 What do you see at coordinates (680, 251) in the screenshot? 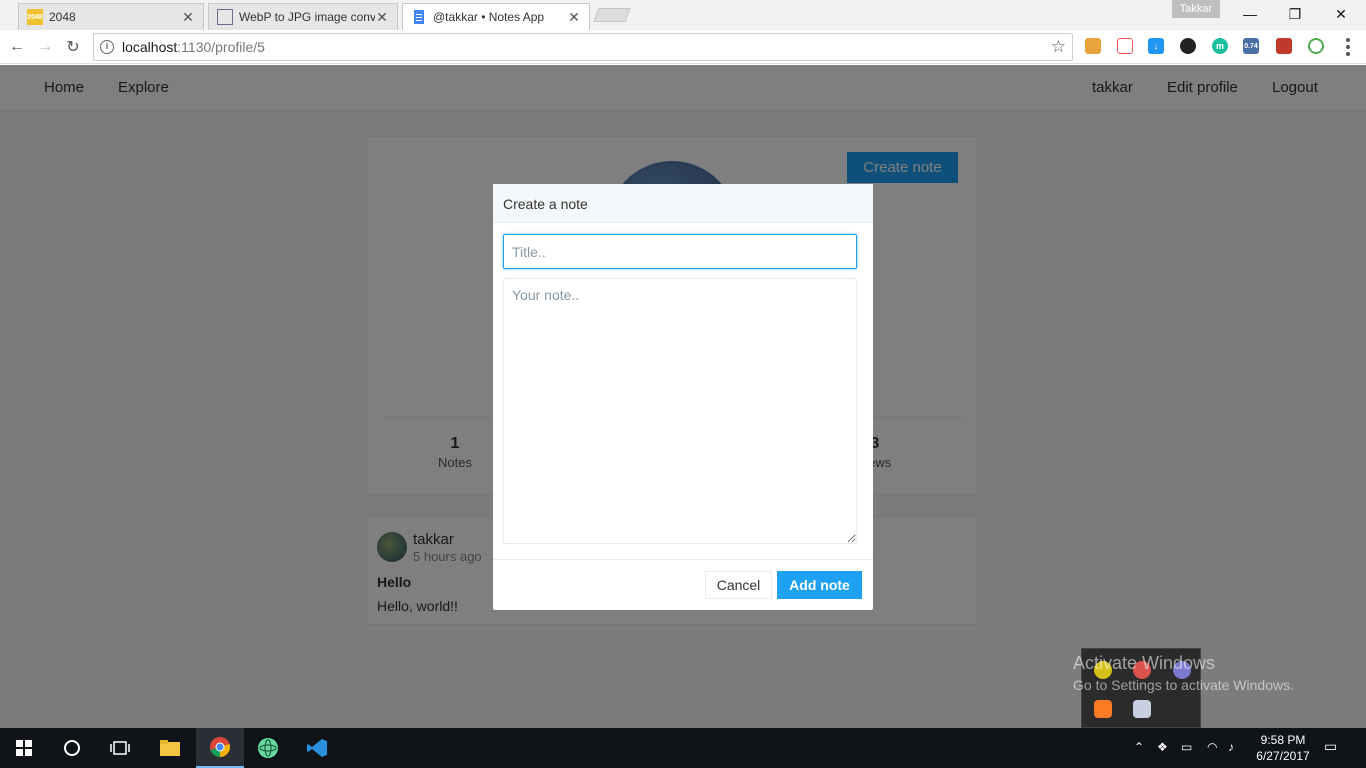
I see `title-input` at bounding box center [680, 251].